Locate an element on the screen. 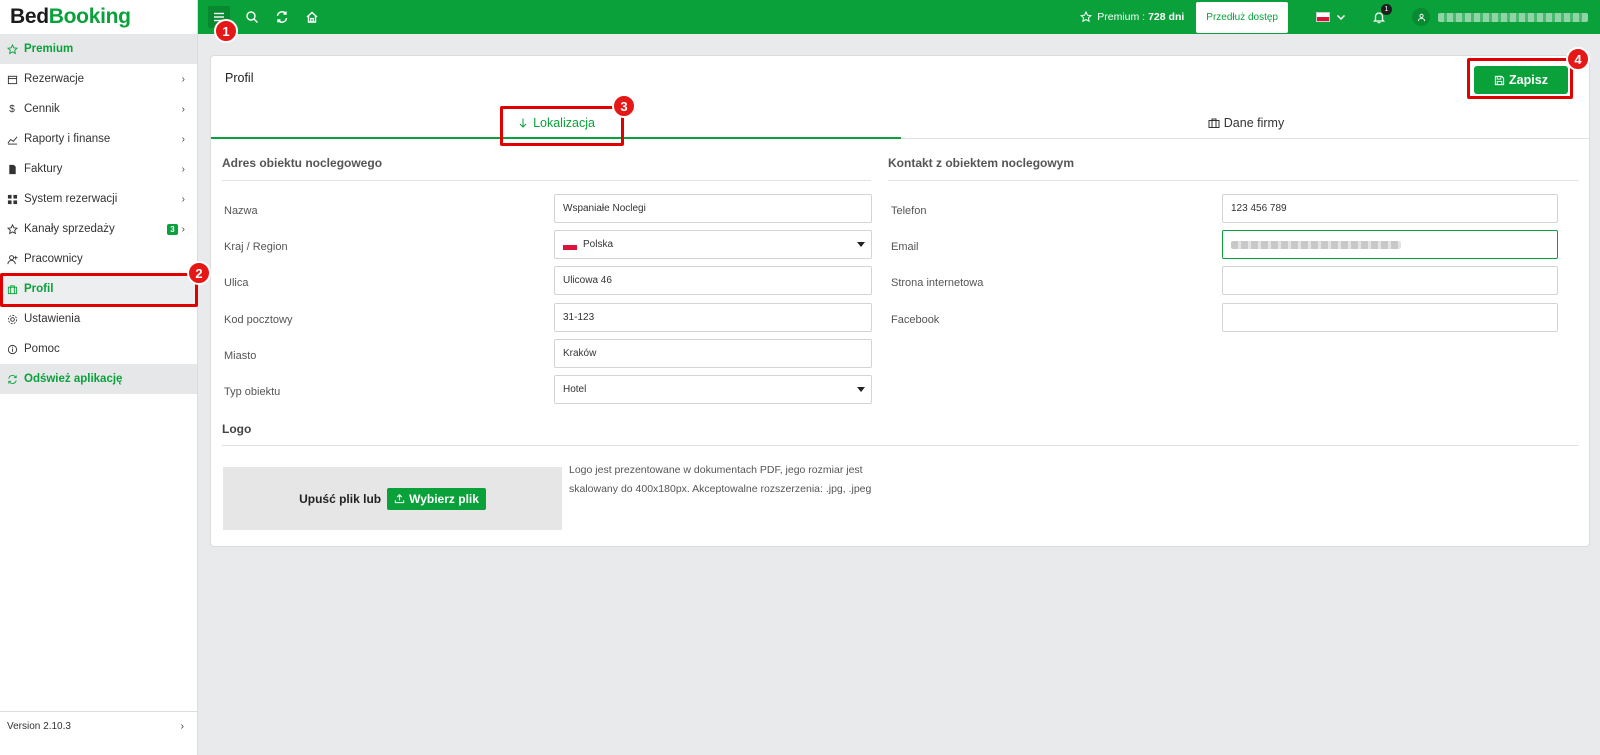  postal-code-input: 31-123 is located at coordinates (713, 317).